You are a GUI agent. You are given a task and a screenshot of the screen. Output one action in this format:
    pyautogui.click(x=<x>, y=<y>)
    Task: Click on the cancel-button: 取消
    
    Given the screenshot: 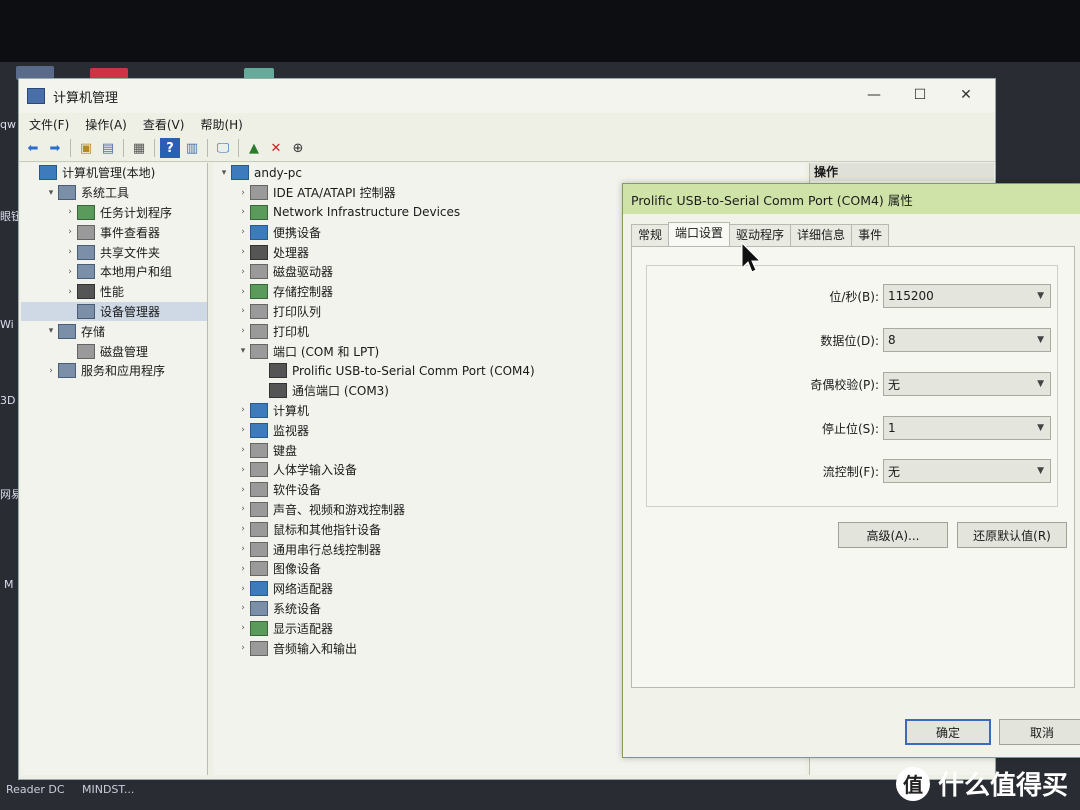 What is the action you would take?
    pyautogui.click(x=1039, y=732)
    